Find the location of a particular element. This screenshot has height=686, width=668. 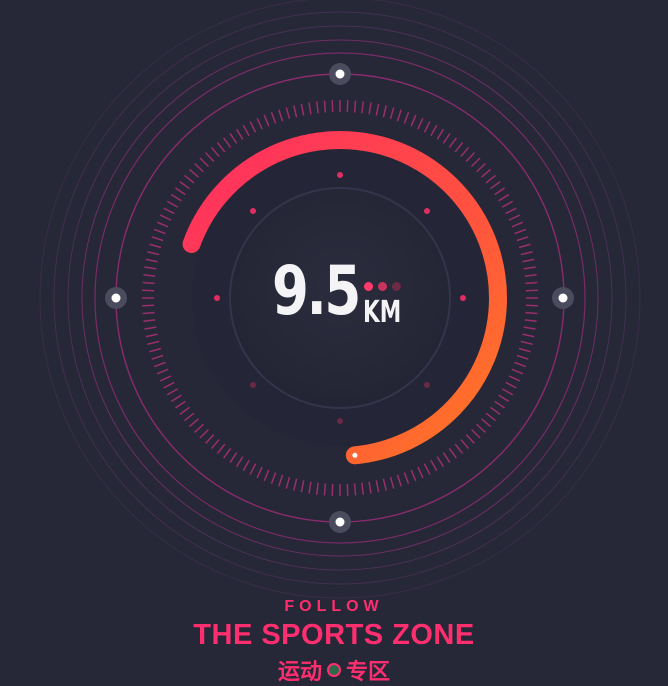

dot-indicator is located at coordinates (368, 286).